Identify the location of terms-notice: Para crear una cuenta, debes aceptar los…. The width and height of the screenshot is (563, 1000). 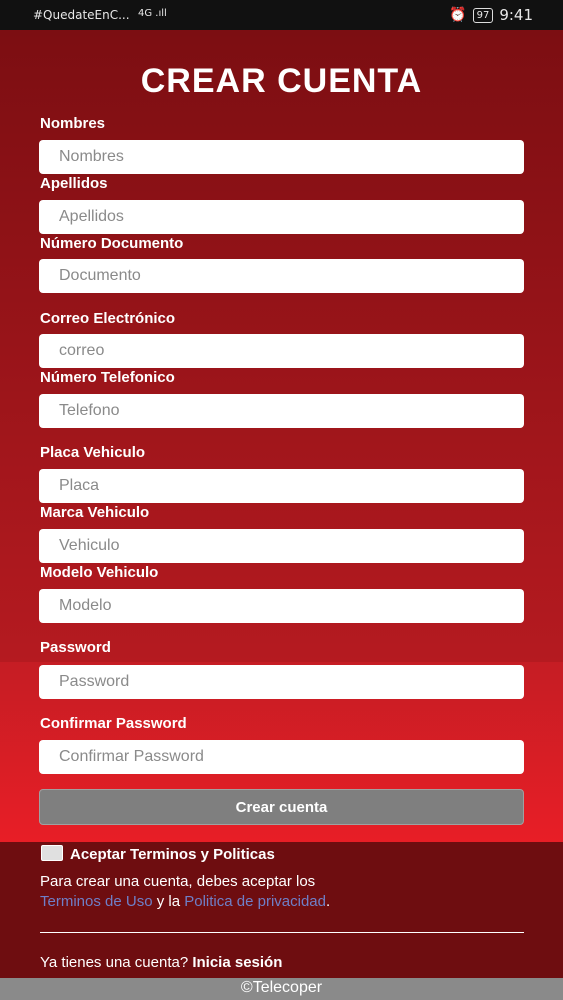
(285, 892).